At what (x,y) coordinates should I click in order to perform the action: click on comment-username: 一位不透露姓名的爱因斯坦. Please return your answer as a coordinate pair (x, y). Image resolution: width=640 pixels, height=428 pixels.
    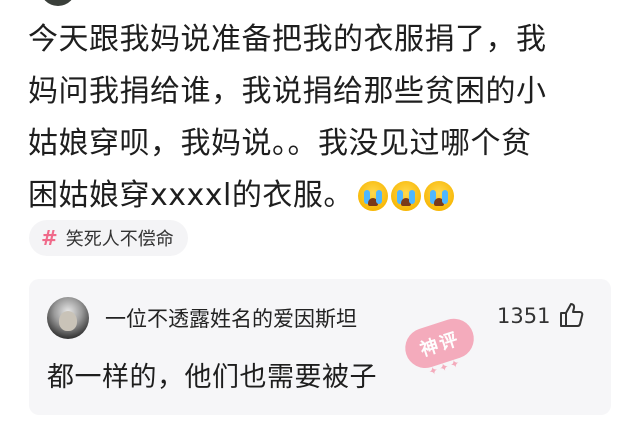
    Looking at the image, I should click on (231, 318).